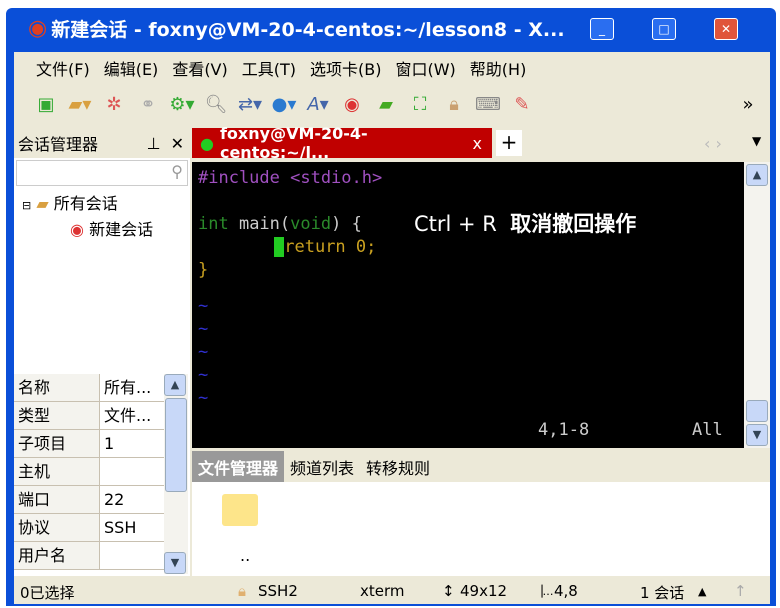  I want to click on status-size: 49x12, so click(484, 591).